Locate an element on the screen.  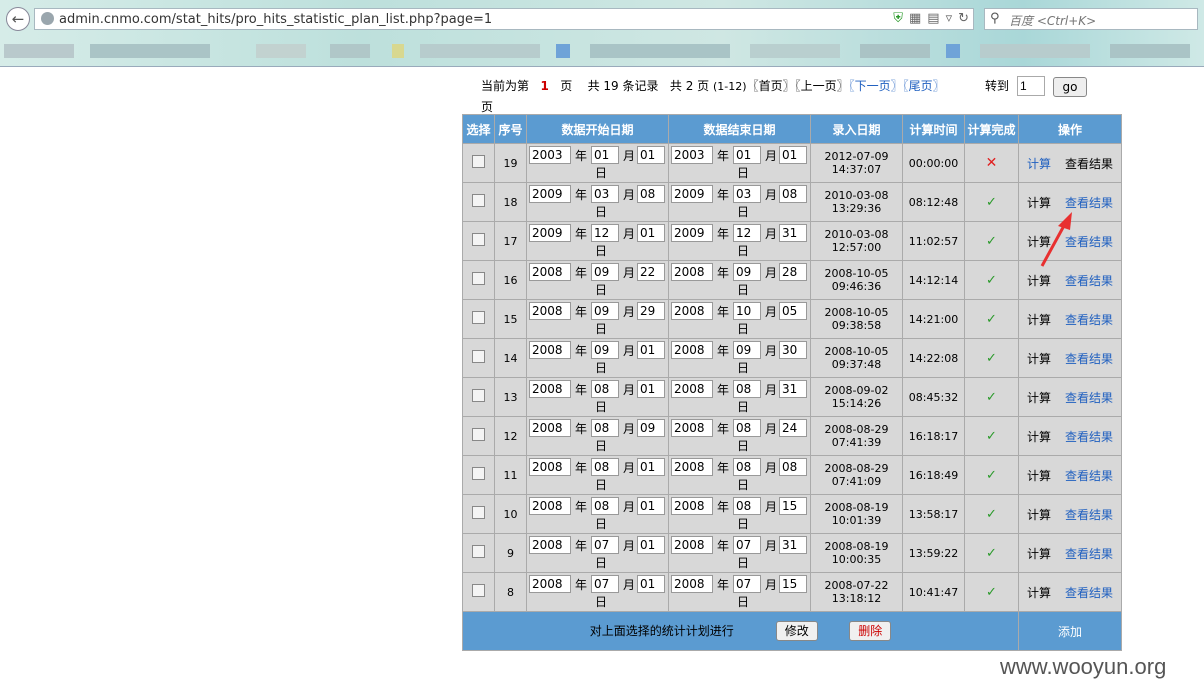
refresh-icon: ↻ is located at coordinates (963, 18).